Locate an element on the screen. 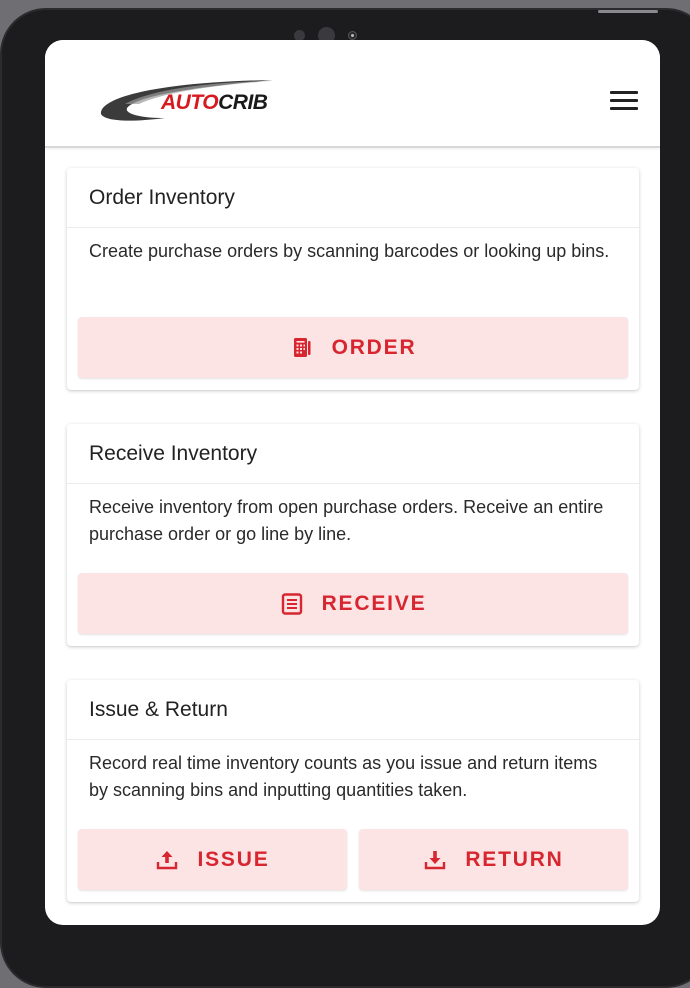 This screenshot has height=988, width=690. card-actions: ORDER is located at coordinates (353, 347).